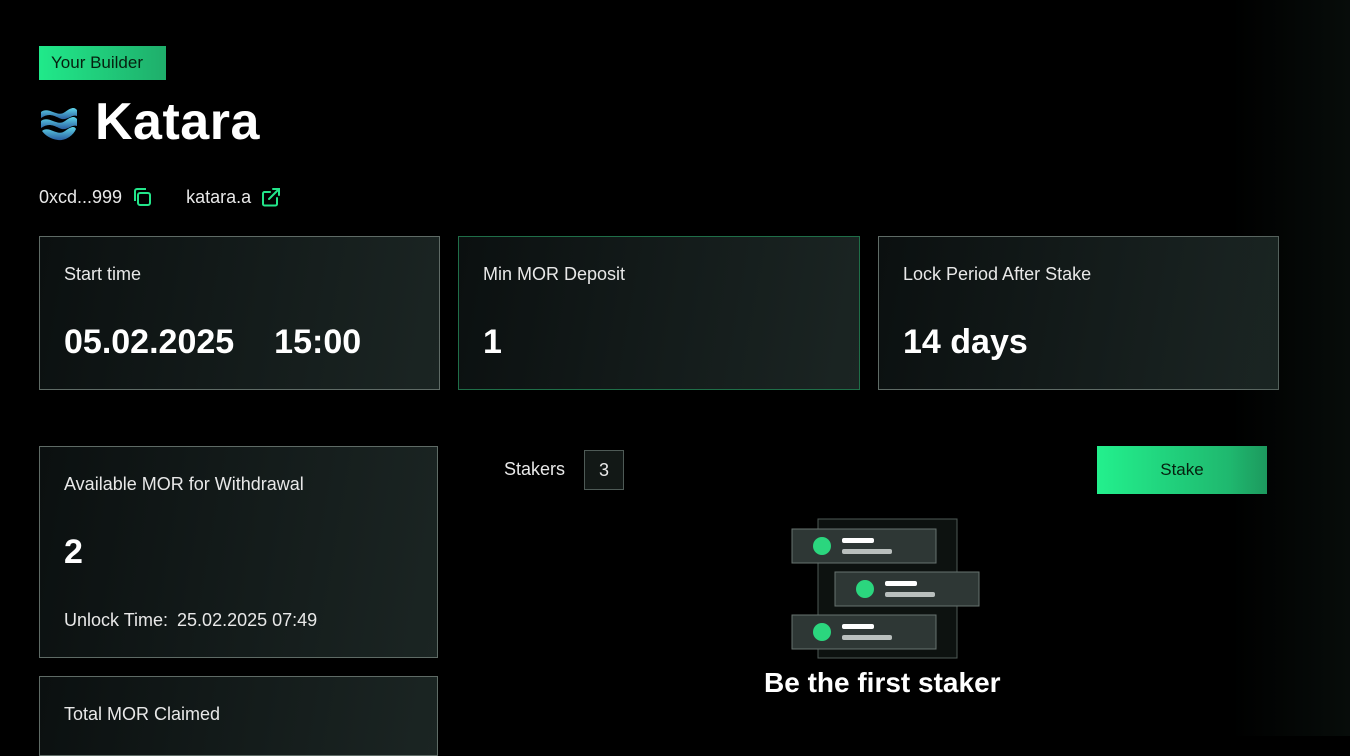  Describe the element at coordinates (554, 274) in the screenshot. I see `min-deposit-label: Min MOR Deposit` at that location.